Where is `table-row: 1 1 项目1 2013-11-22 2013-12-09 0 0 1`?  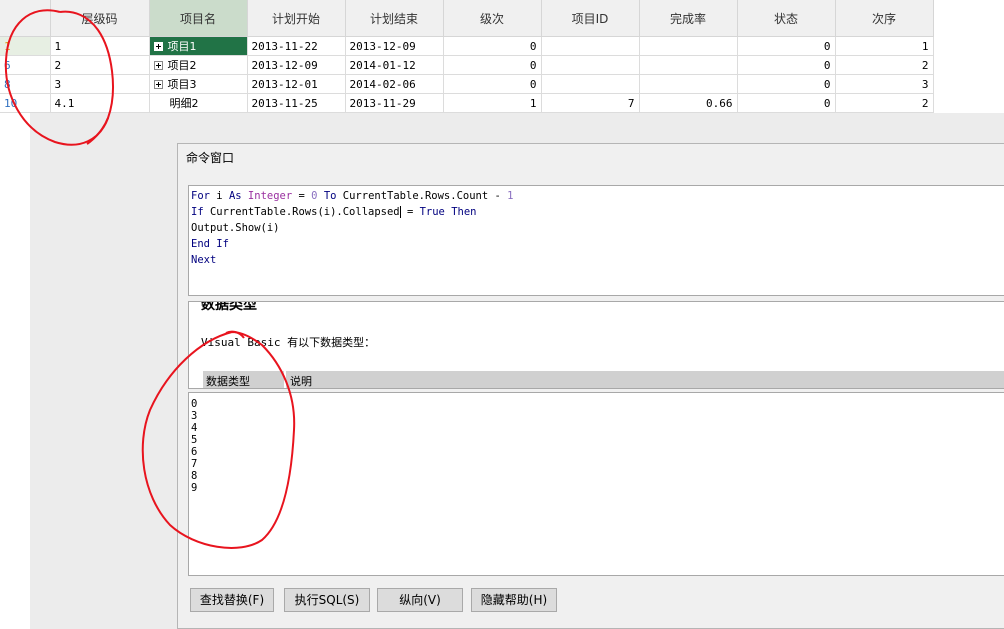
table-row: 1 1 项目1 2013-11-22 2013-12-09 0 0 1 is located at coordinates (467, 46).